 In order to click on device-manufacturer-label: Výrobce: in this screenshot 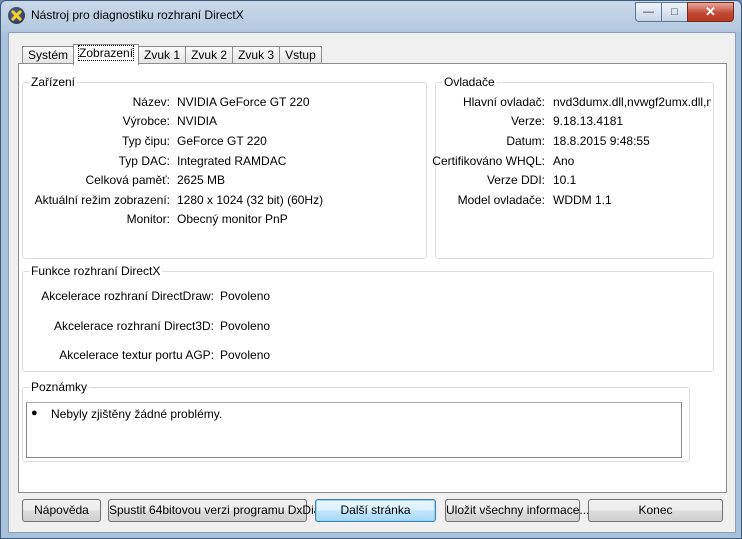, I will do `click(146, 121)`.